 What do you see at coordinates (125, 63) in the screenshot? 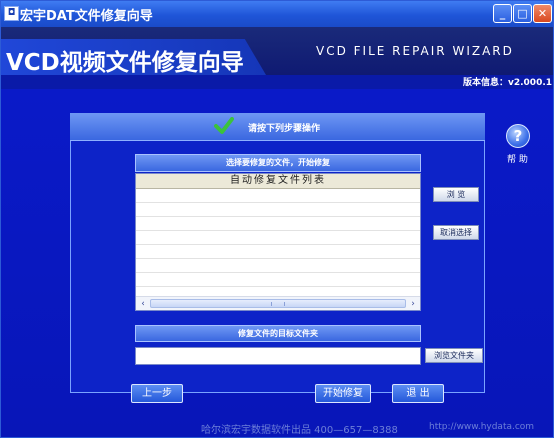
I see `banner-title: VCD视频文件修复向导` at bounding box center [125, 63].